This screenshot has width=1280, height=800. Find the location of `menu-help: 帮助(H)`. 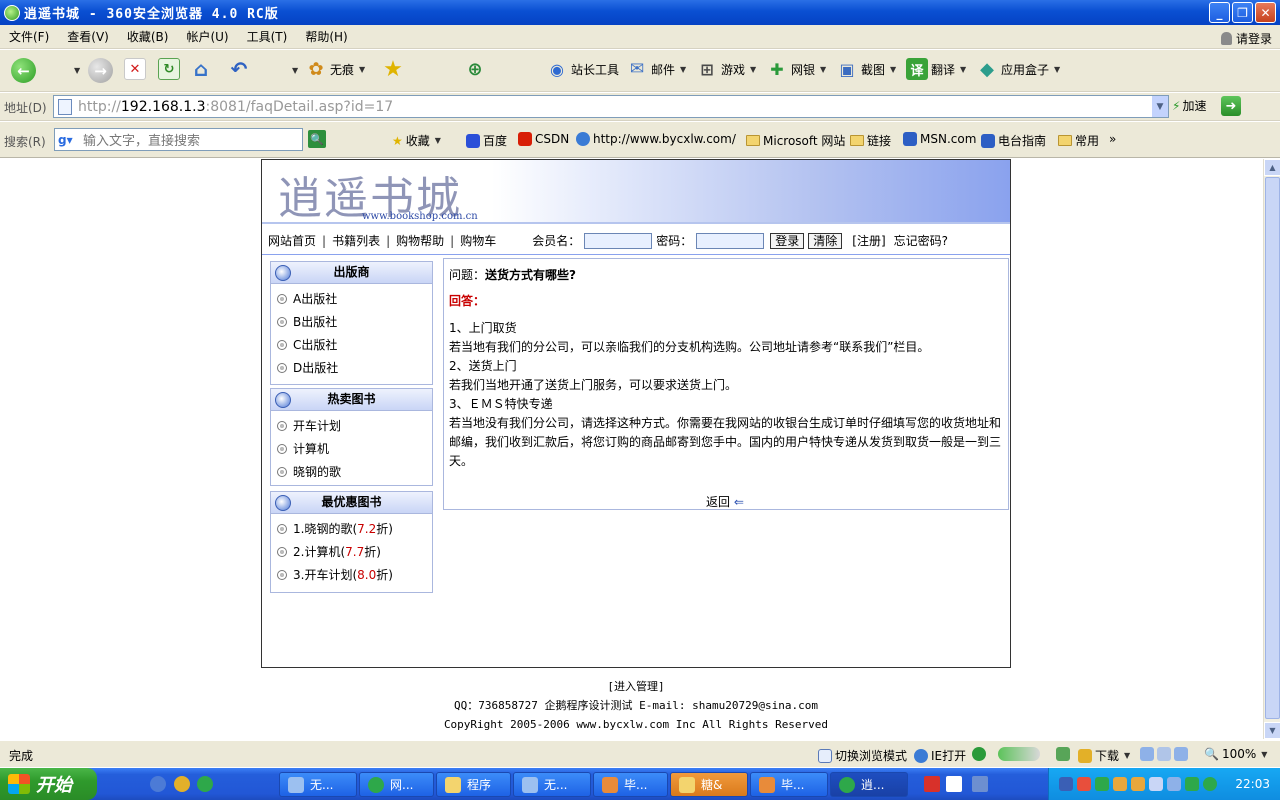

menu-help: 帮助(H) is located at coordinates (326, 36).